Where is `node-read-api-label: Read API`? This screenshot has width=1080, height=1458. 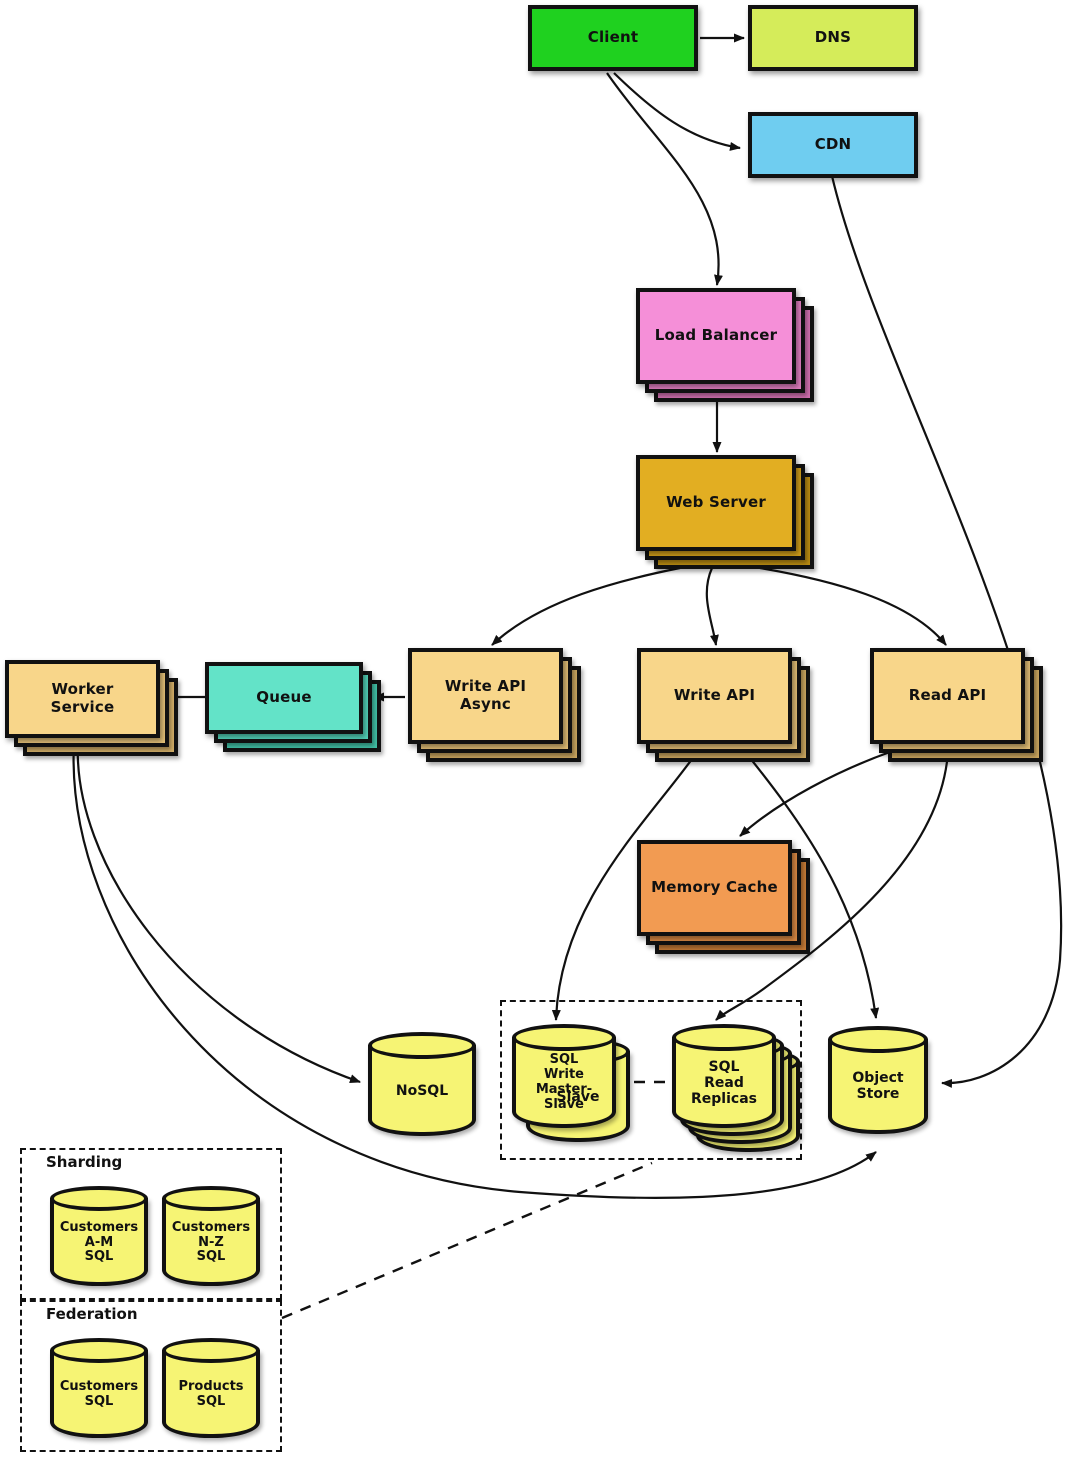 node-read-api-label: Read API is located at coordinates (947, 695).